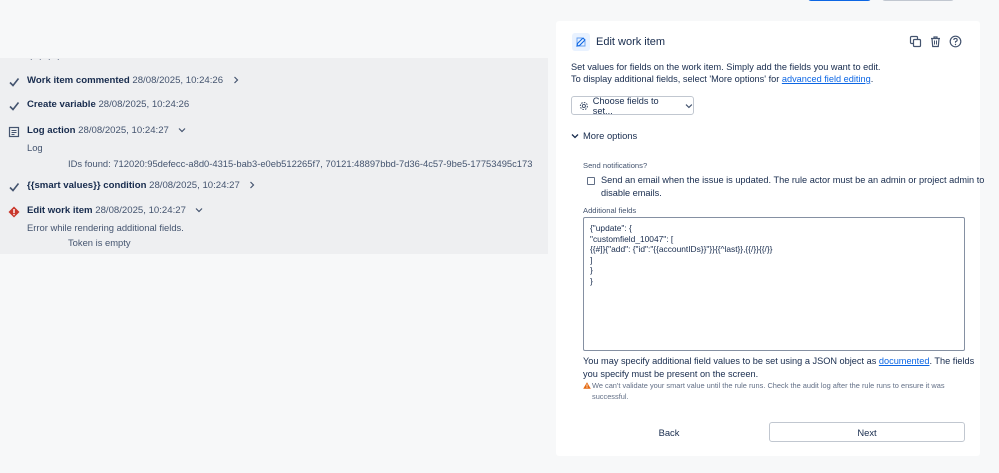 The width and height of the screenshot is (999, 473). I want to click on advanced-field-editing-link: advanced field editing, so click(826, 79).